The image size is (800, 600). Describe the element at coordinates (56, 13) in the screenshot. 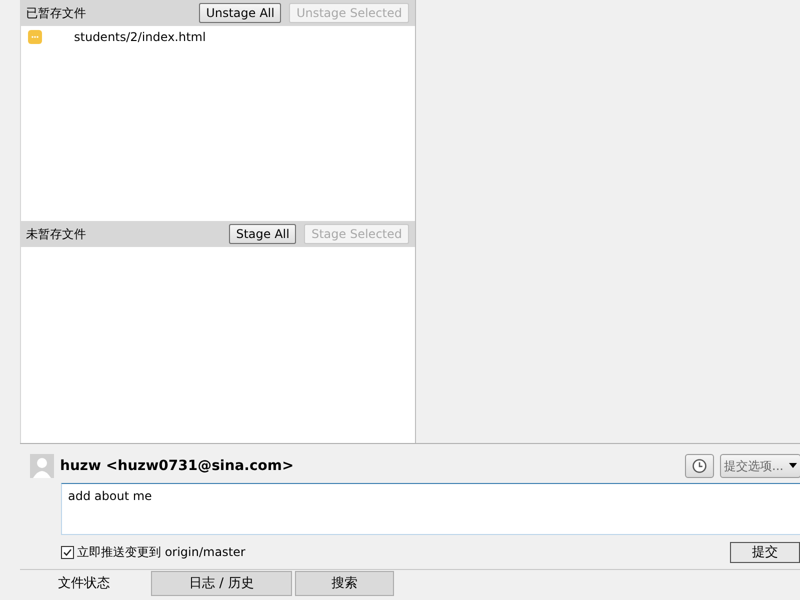

I see `section-title: 已暂存文件` at that location.